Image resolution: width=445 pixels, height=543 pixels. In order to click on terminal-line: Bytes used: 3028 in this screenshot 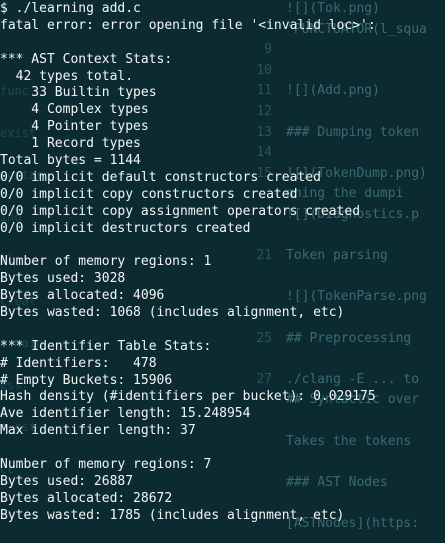, I will do `click(63, 279)`.